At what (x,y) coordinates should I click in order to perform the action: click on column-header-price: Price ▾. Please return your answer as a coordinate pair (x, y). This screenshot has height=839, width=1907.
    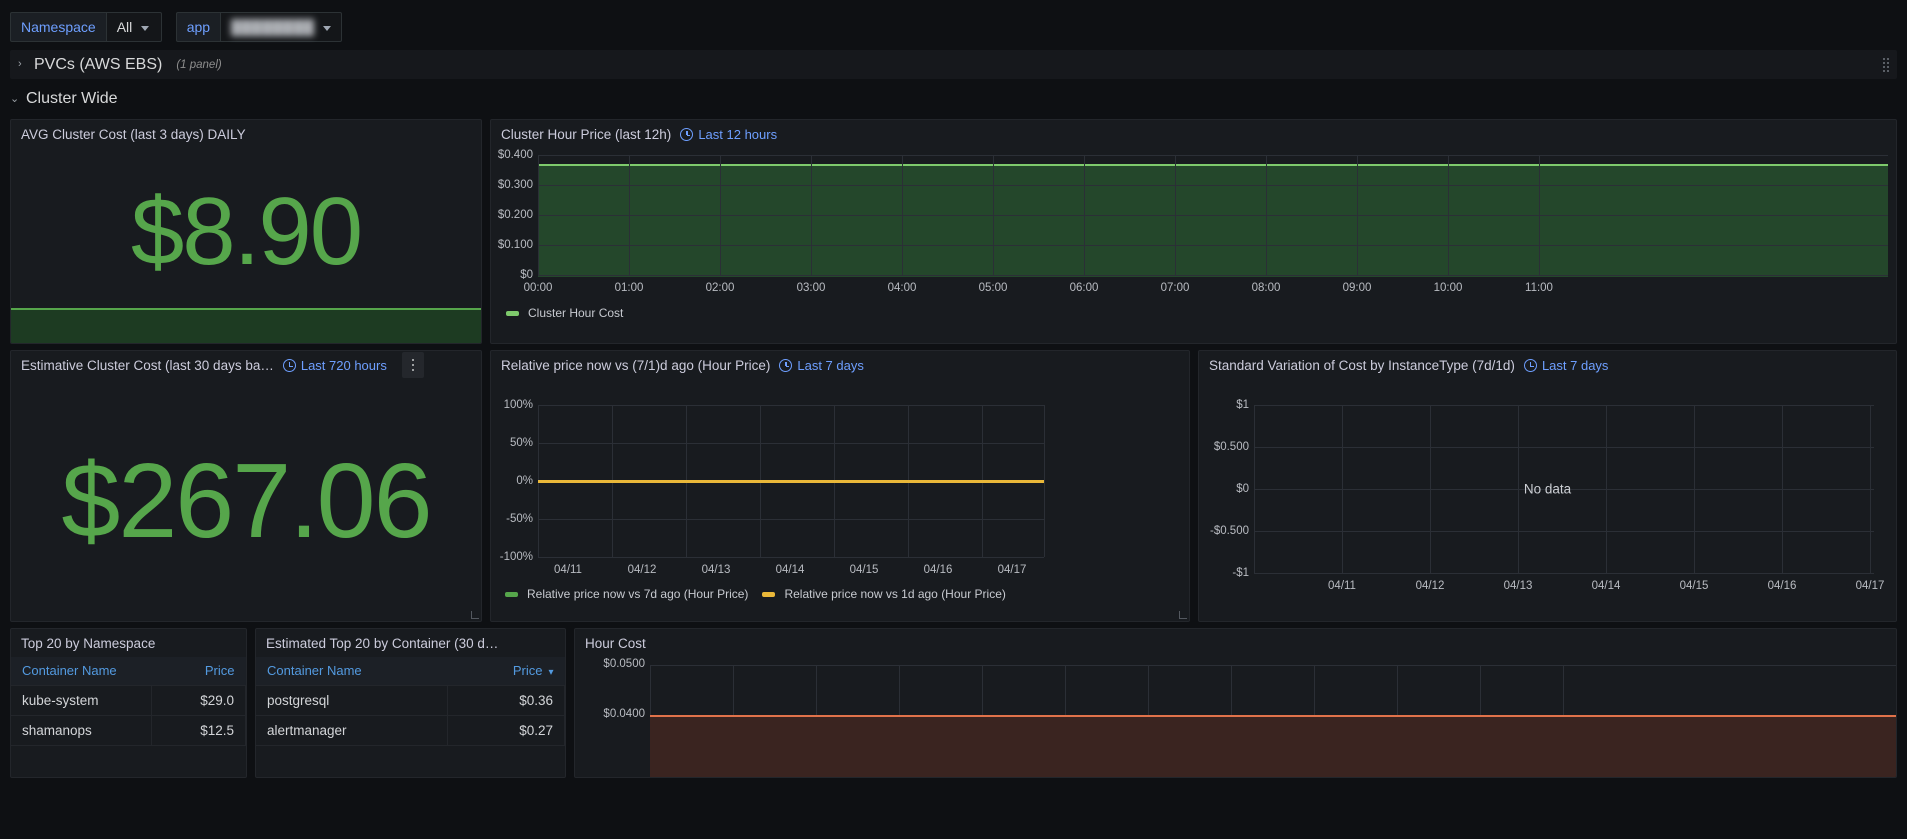
    Looking at the image, I should click on (506, 671).